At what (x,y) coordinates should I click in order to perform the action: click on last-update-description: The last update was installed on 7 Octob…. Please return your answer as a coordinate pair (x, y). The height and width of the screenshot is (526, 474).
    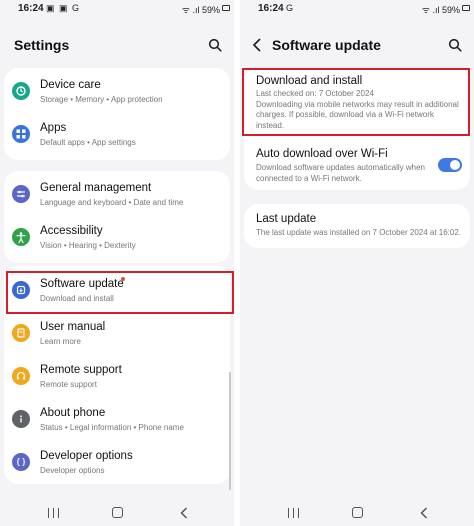
    Looking at the image, I should click on (359, 232).